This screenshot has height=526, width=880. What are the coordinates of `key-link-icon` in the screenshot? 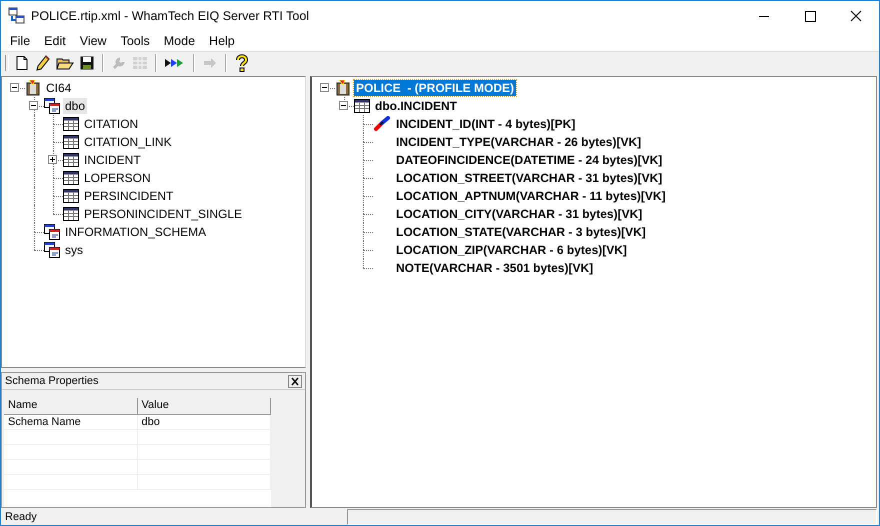 It's located at (382, 124).